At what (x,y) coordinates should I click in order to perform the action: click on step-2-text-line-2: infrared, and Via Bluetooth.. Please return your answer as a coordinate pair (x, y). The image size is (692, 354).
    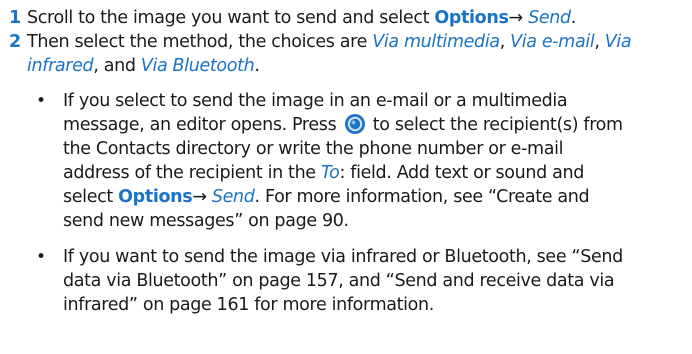
    Looking at the image, I should click on (143, 66).